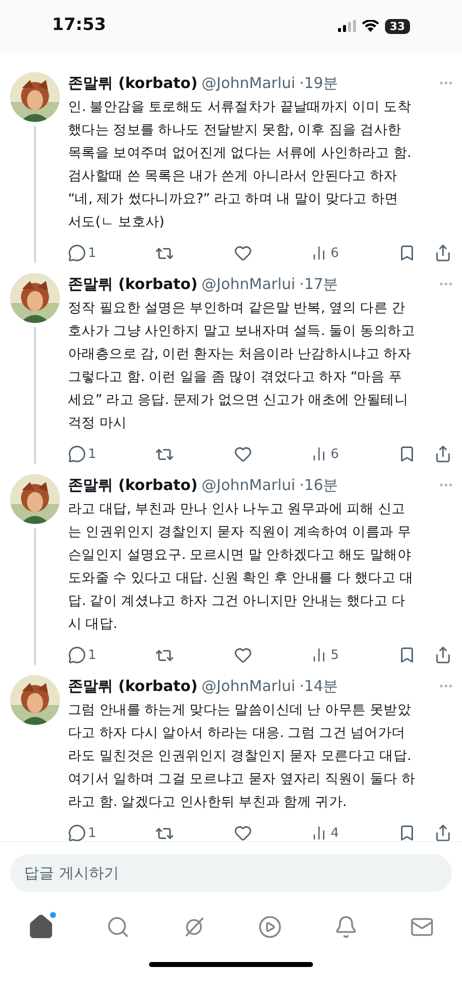 The image size is (462, 1000). I want to click on post-text: 정작 필요한 설명은 부인하며 같은말 반복, 옆의 다른 간 호사가 그냥 사인하지 말고 보내자며 설득. 둘이 동의하고 아래층으로 감, 이런 환자는 처음이라 난감하시냐고 하자 그렇다고 함. 이런 일을 좀 많이 겪었다고 하자 “마음 푸 세요” 라고 응답. 문제가 없으면 신고가 애초에 안될테니 걱정 마시, so click(242, 365).